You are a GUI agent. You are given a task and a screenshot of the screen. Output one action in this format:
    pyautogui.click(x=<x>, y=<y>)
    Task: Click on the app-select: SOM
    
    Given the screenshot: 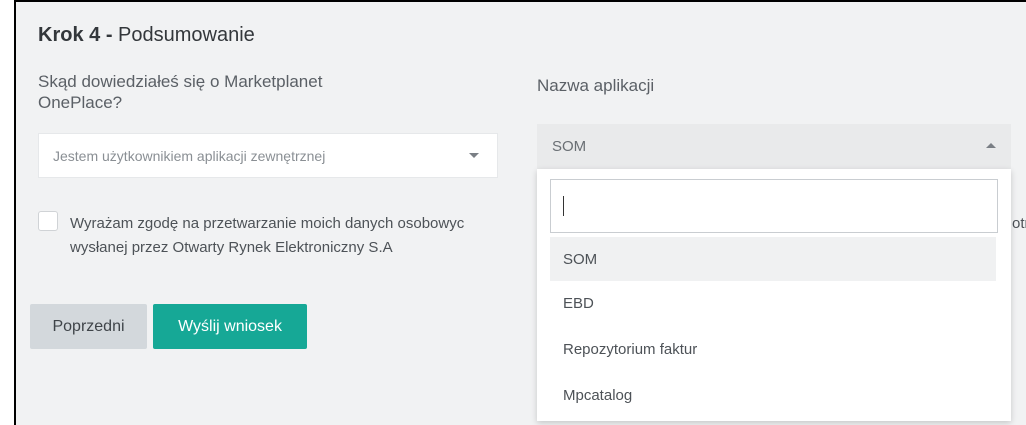 What is the action you would take?
    pyautogui.click(x=774, y=146)
    